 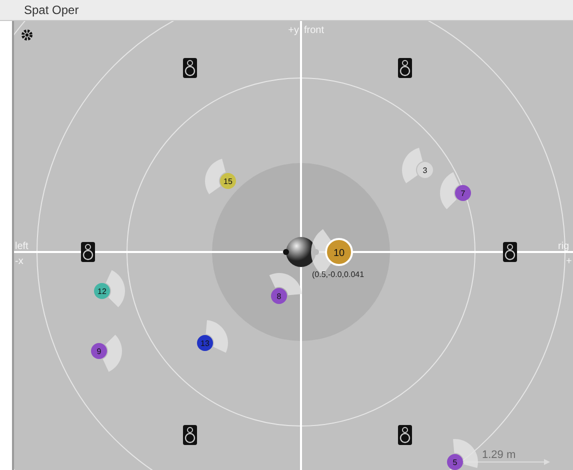 What do you see at coordinates (279, 296) in the screenshot?
I see `source-ball: 8` at bounding box center [279, 296].